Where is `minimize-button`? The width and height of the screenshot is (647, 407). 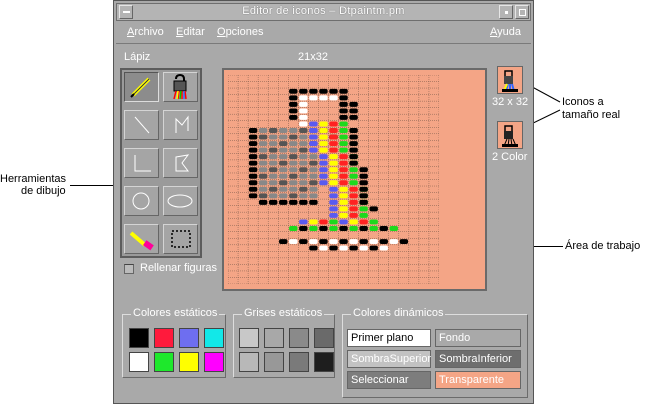
minimize-button is located at coordinates (506, 12).